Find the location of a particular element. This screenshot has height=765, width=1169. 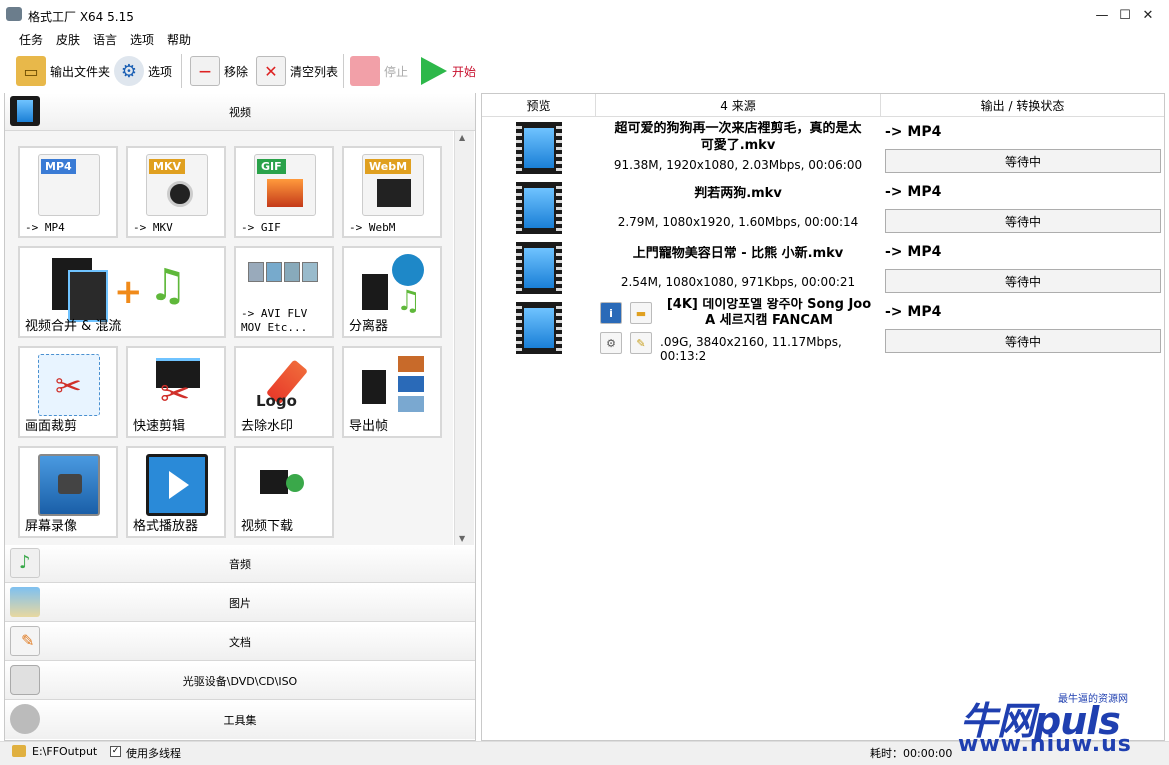

tile-to-mp4-label: -> MP4 is located at coordinates (45, 227).